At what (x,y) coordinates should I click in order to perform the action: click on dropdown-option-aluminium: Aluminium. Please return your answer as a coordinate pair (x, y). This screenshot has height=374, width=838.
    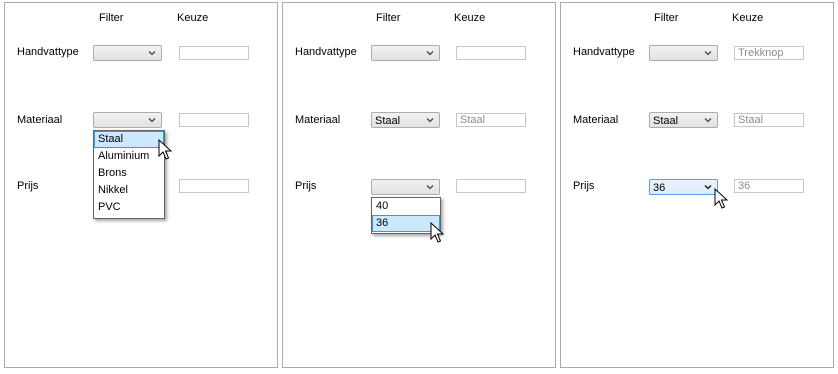
    Looking at the image, I should click on (129, 156).